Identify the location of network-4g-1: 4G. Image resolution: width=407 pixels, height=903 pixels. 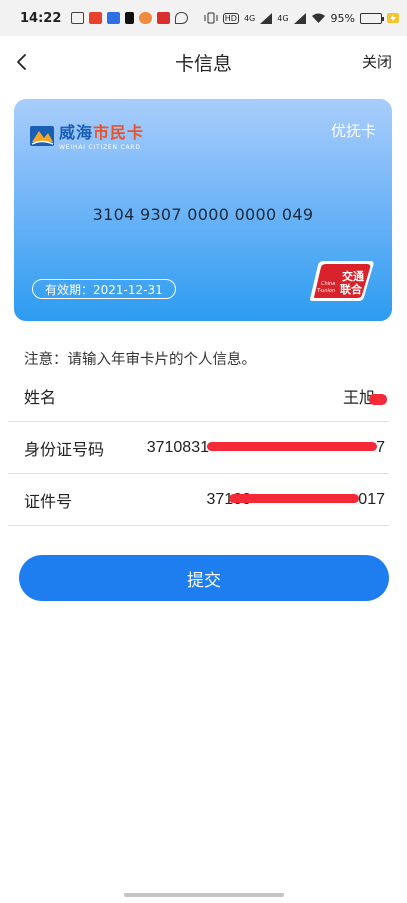
(249, 18).